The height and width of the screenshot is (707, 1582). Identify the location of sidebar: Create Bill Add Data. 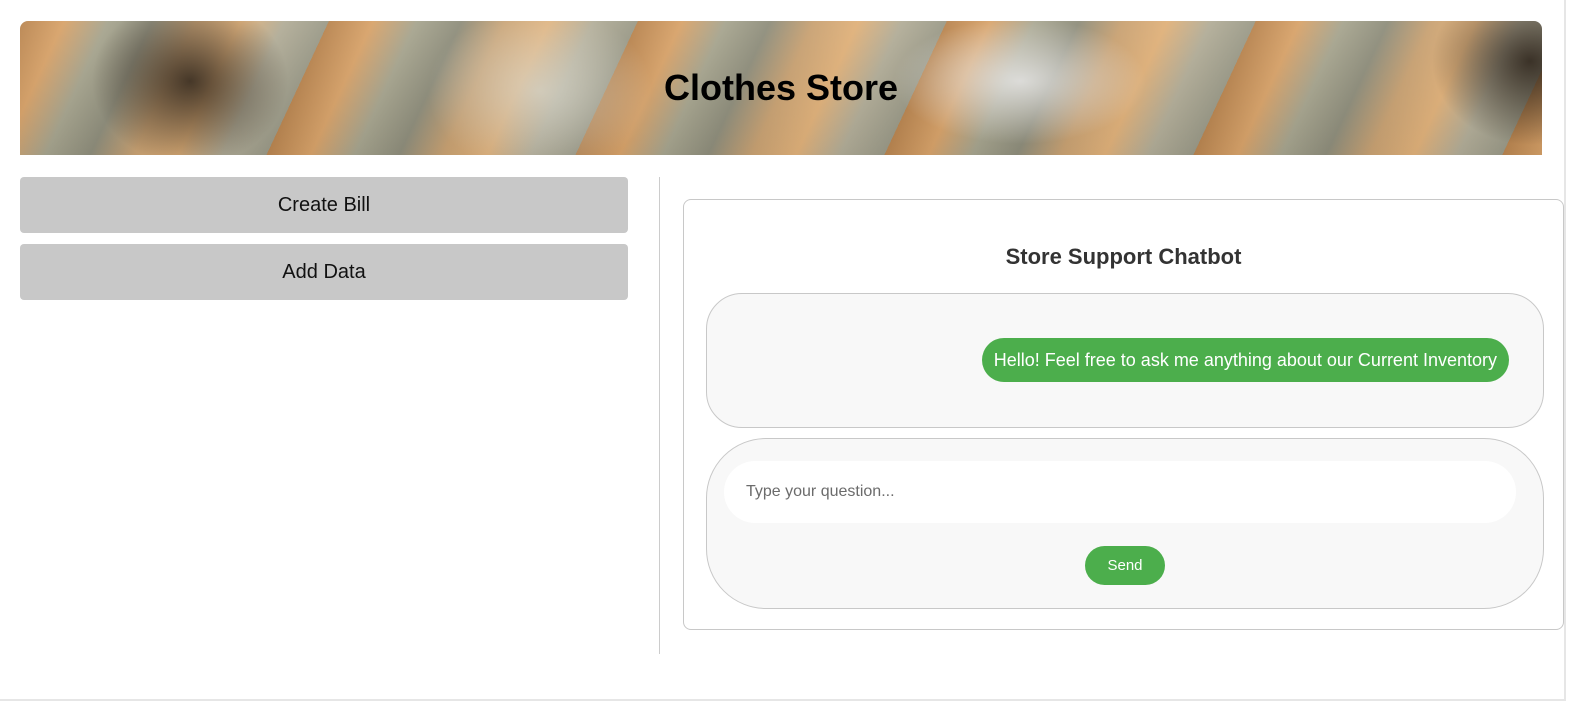
(324, 244).